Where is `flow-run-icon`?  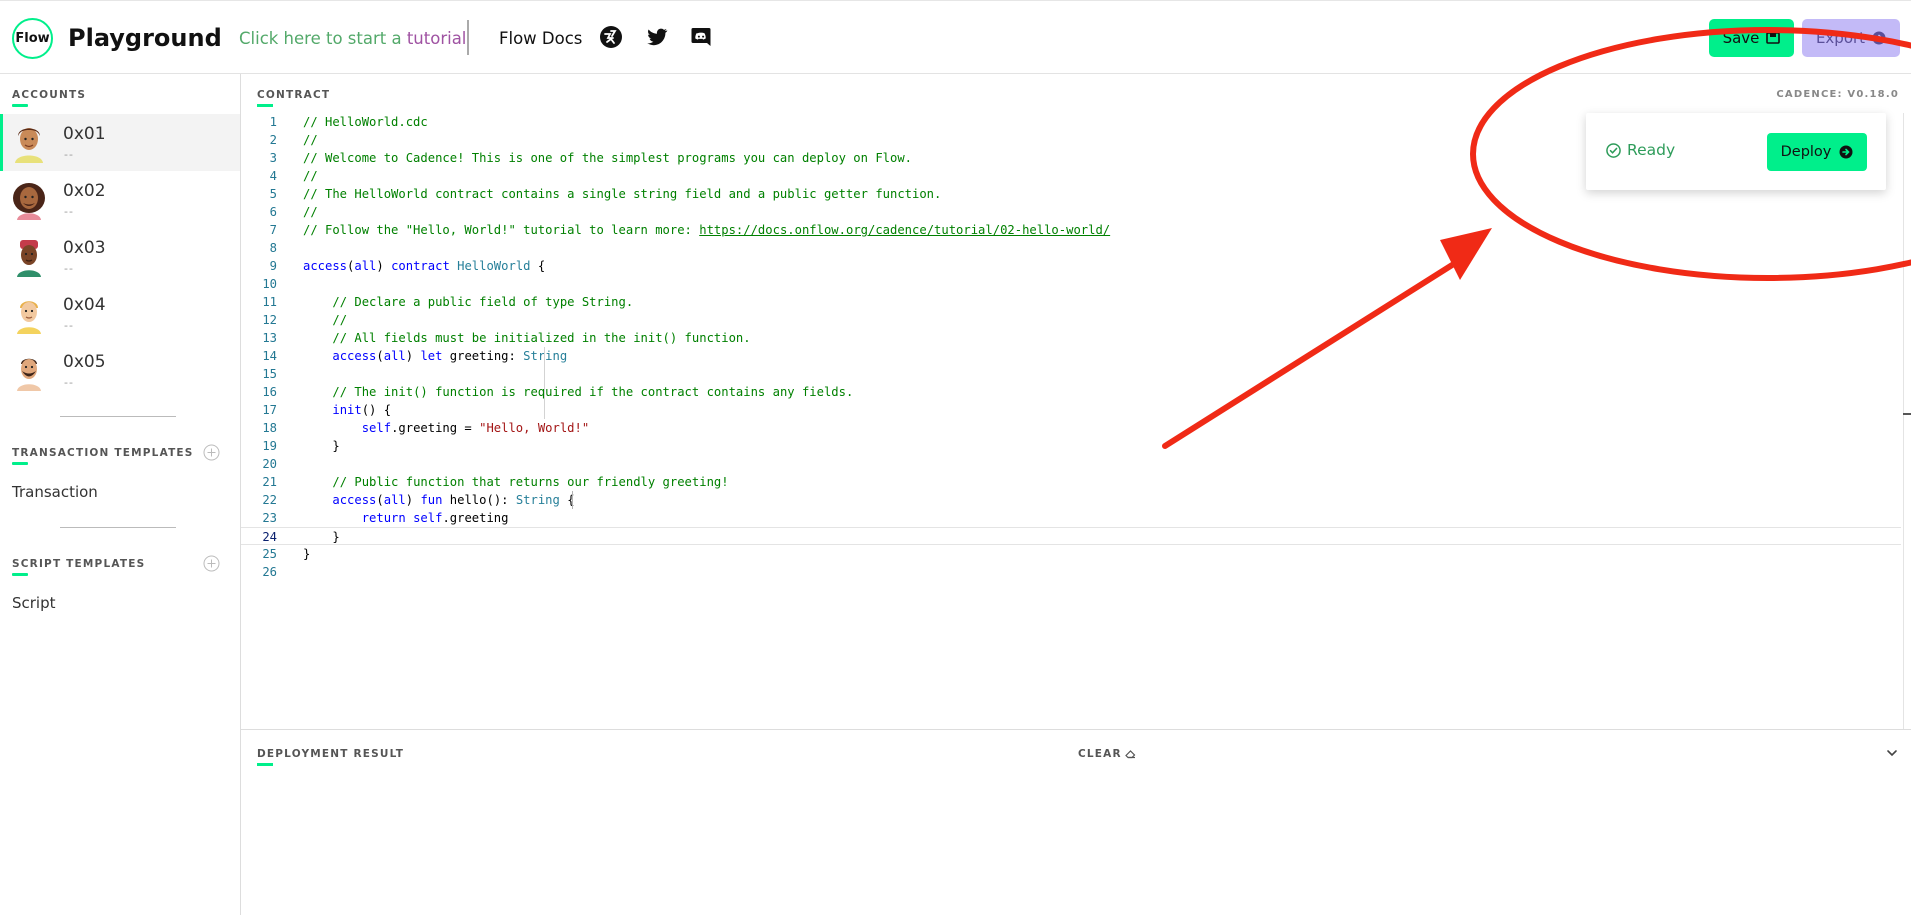 flow-run-icon is located at coordinates (611, 37).